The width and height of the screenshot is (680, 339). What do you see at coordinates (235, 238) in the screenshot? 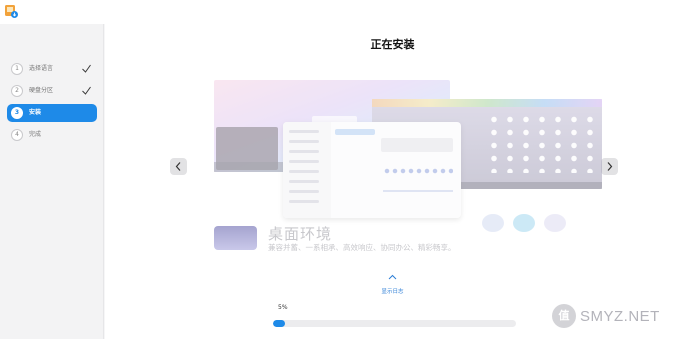
I see `desktop-environment-icon` at bounding box center [235, 238].